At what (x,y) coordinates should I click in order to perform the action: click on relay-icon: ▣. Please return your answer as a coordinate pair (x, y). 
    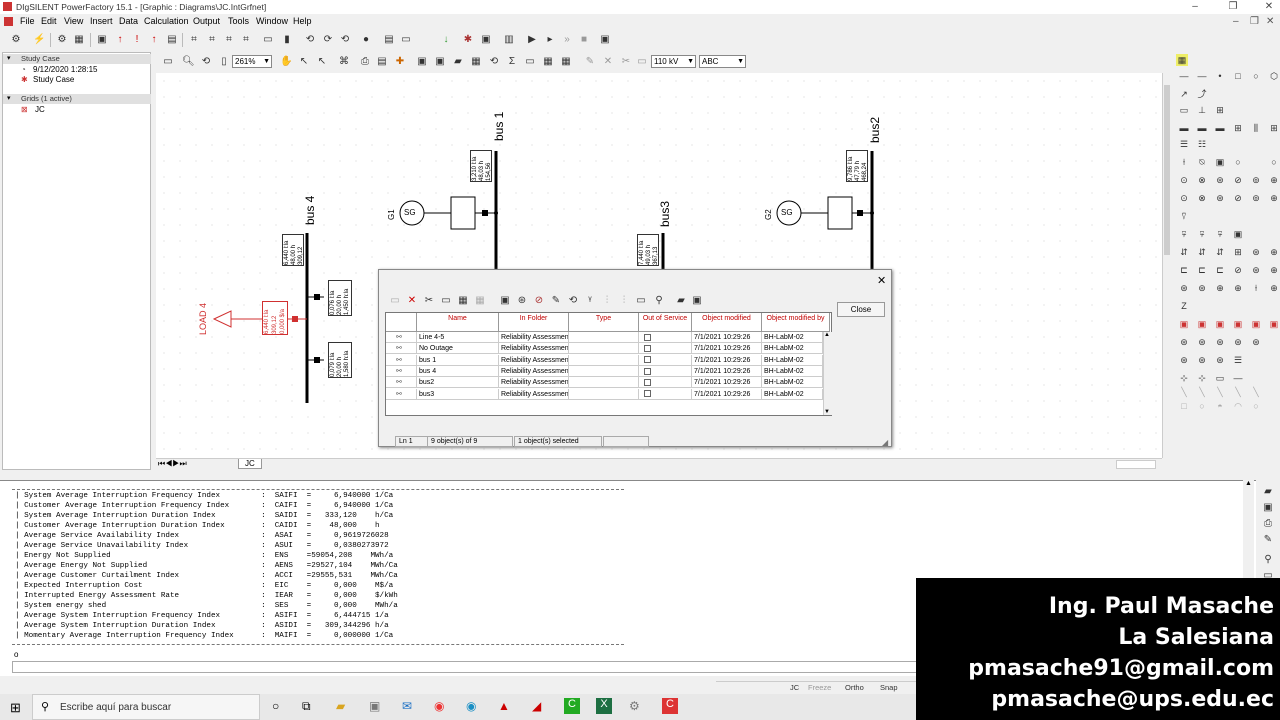
    Looking at the image, I should click on (1220, 162).